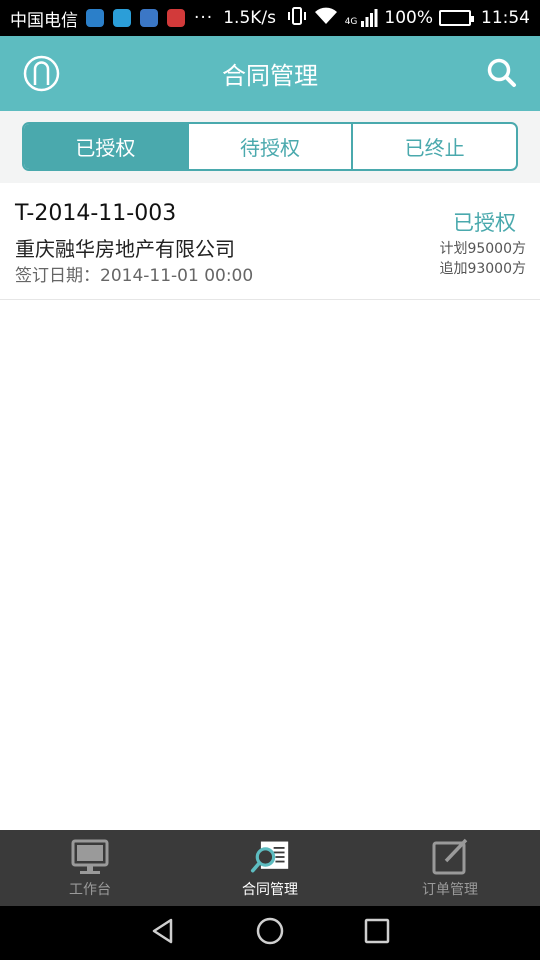 This screenshot has width=540, height=960. Describe the element at coordinates (450, 856) in the screenshot. I see `edit-icon` at that location.